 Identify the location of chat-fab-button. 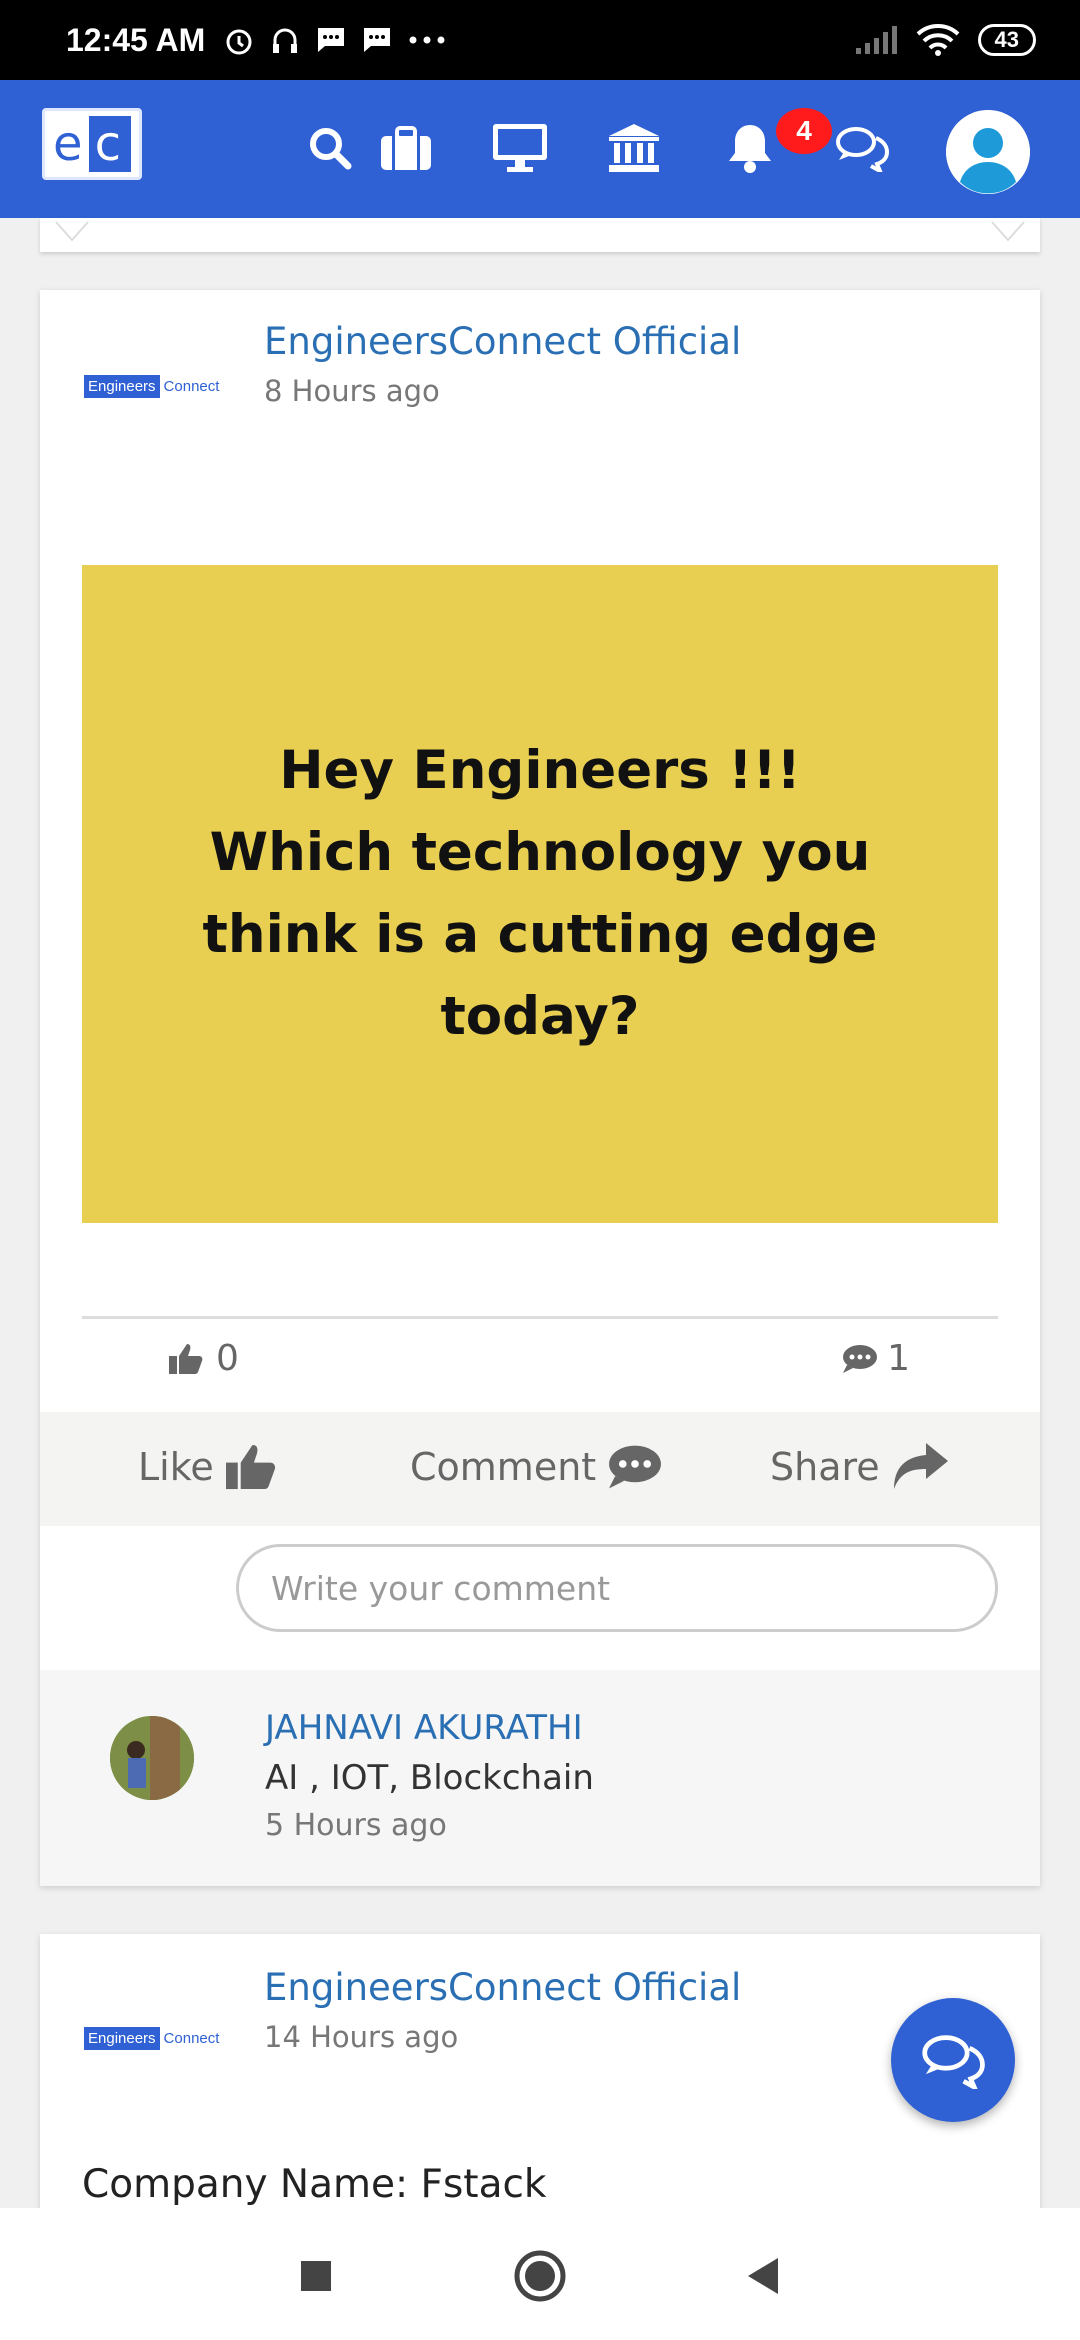
(953, 2060).